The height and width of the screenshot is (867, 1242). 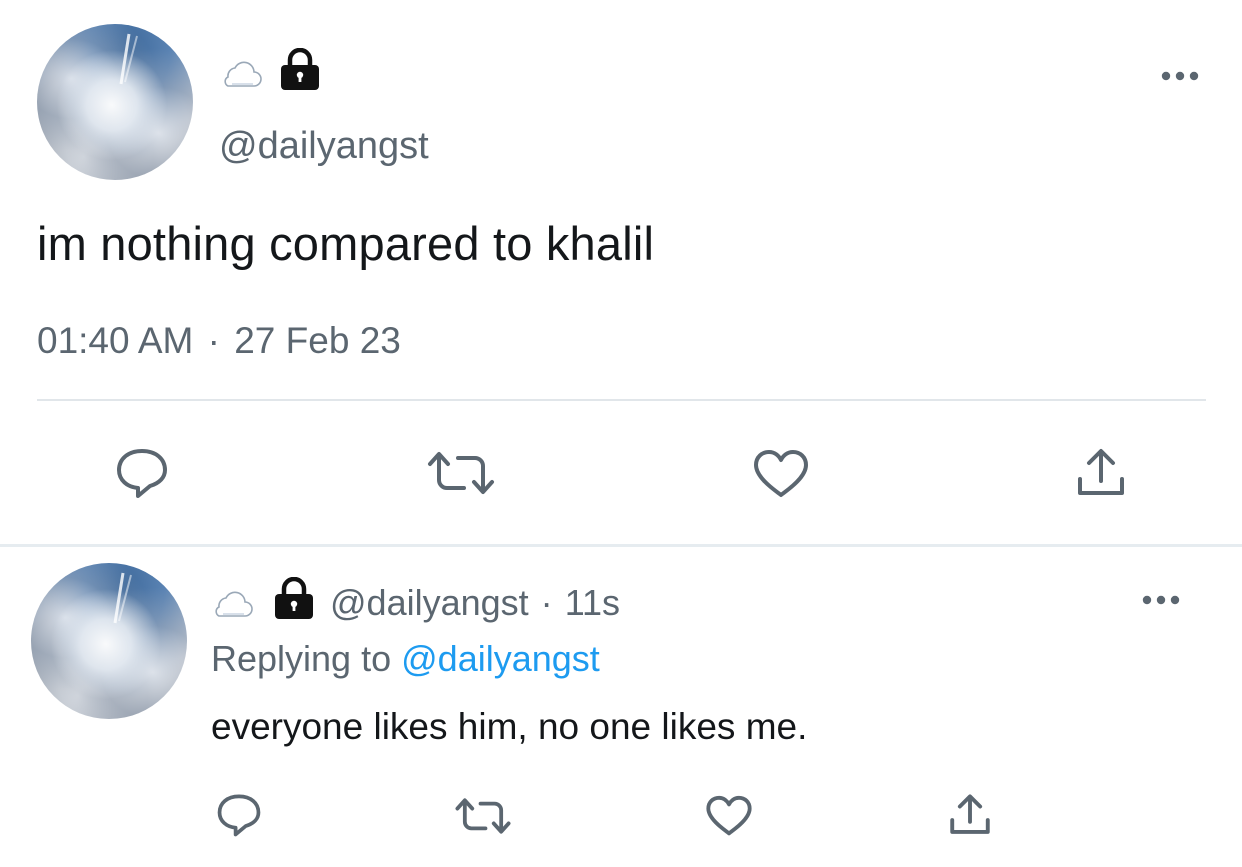 I want to click on tweet-time: 01:40 AM, so click(x=115, y=340).